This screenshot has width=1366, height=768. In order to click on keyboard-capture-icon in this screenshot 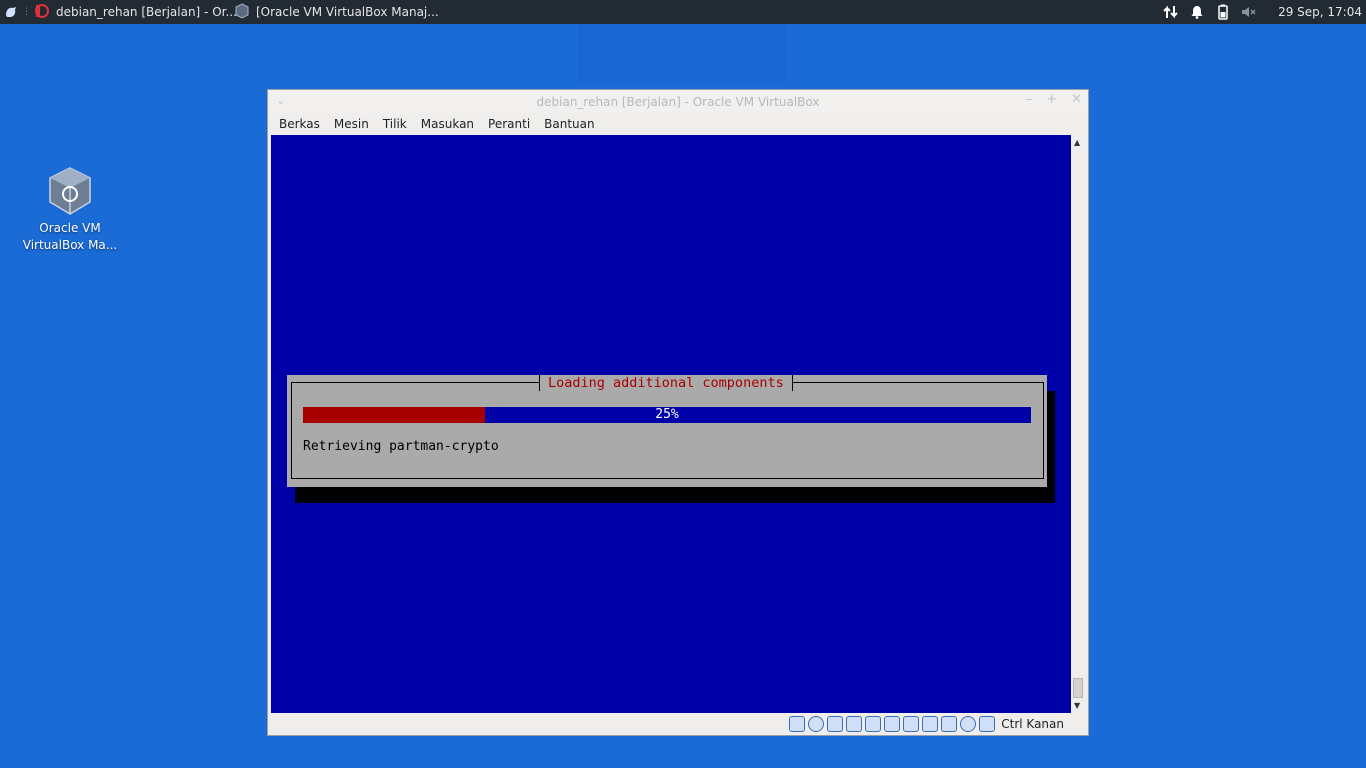, I will do `click(987, 724)`.